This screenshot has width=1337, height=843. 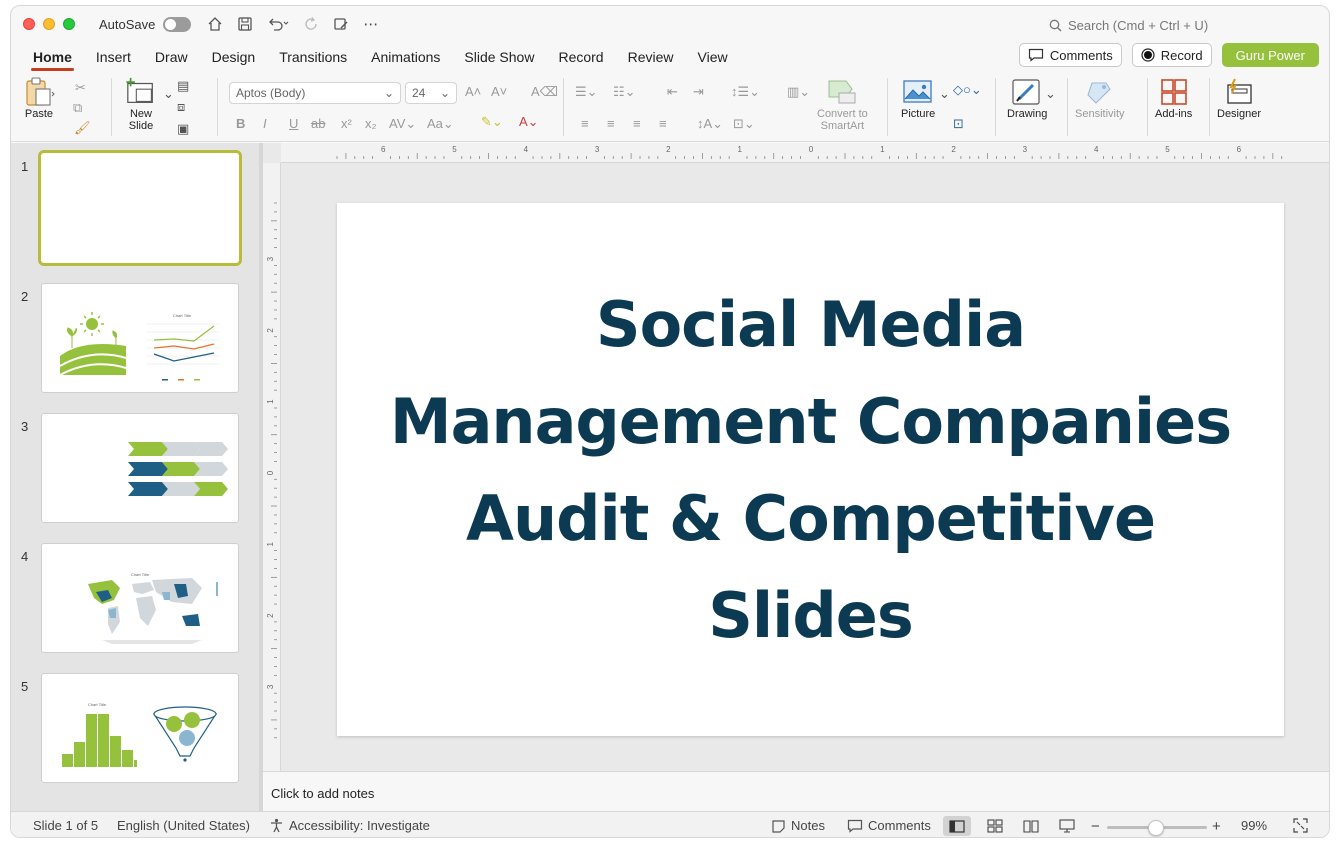 What do you see at coordinates (168, 94) in the screenshot?
I see `new-slide-dropdown-icon: ⌄` at bounding box center [168, 94].